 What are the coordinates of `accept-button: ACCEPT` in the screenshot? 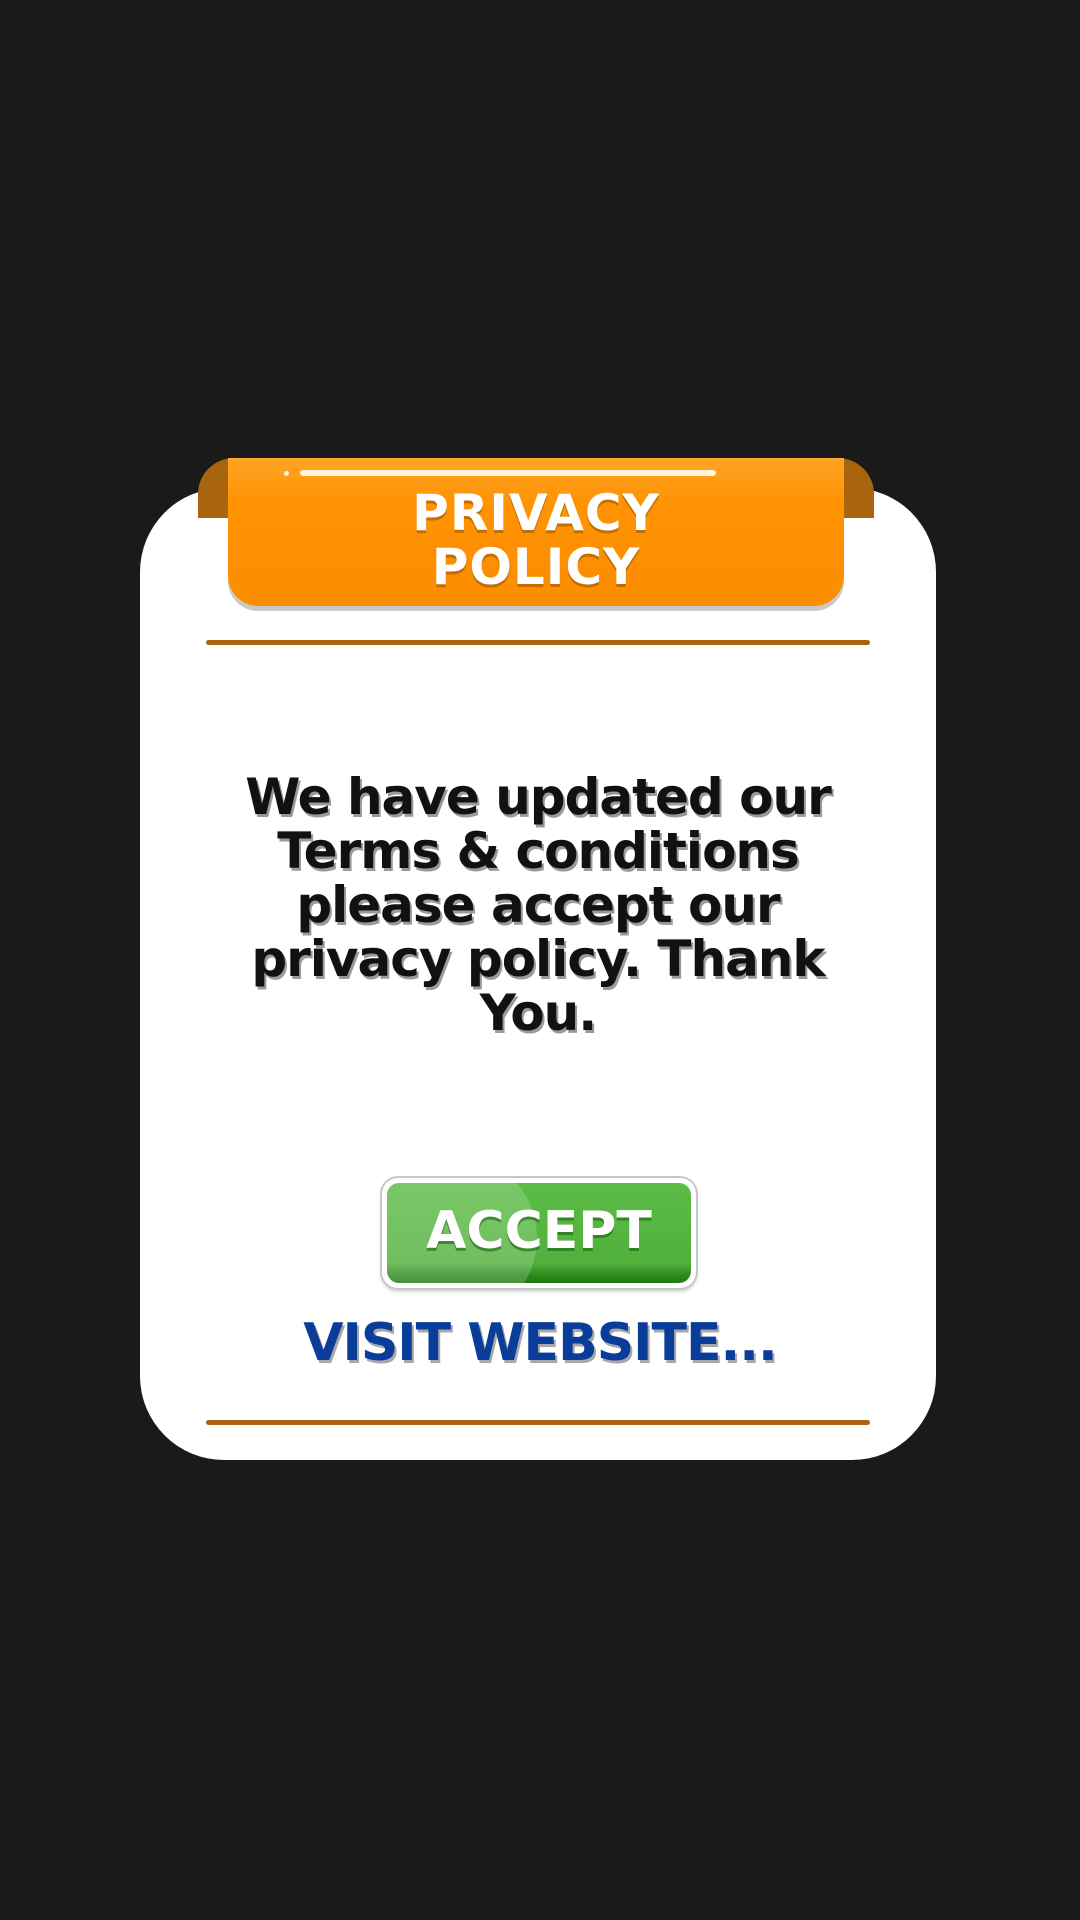 It's located at (539, 1233).